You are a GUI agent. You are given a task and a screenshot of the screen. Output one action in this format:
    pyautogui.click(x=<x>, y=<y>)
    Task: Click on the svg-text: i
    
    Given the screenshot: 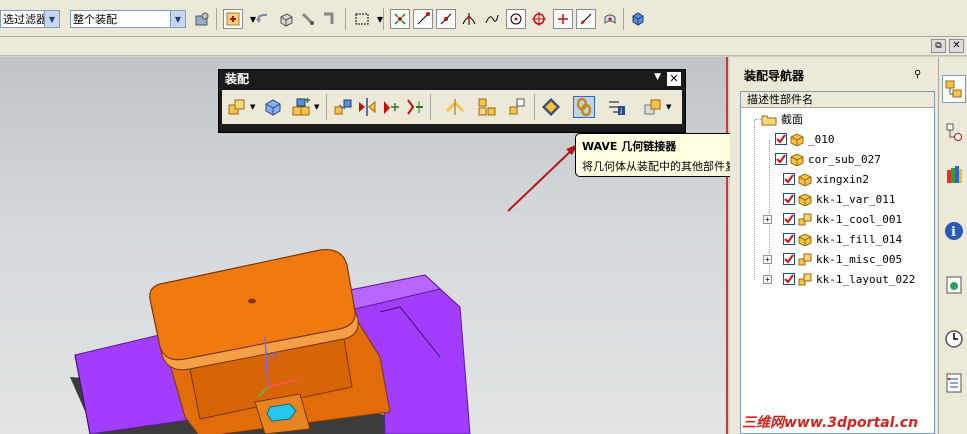 What is the action you would take?
    pyautogui.click(x=953, y=232)
    